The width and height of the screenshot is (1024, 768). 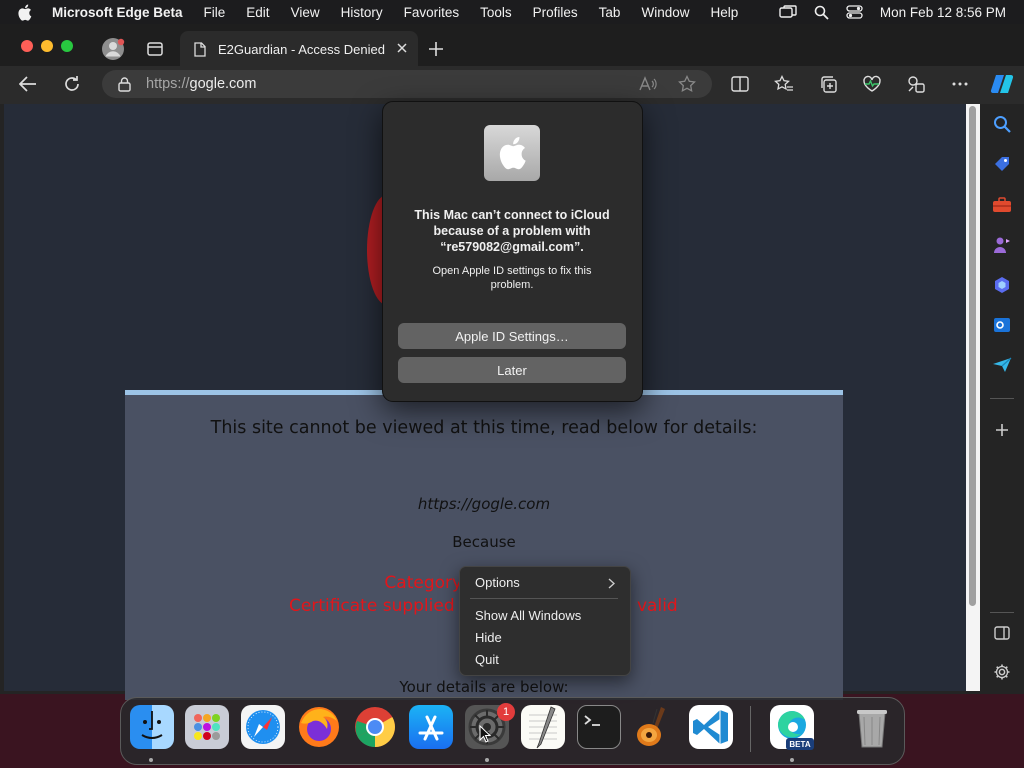 What do you see at coordinates (750, 729) in the screenshot?
I see `dock-separator` at bounding box center [750, 729].